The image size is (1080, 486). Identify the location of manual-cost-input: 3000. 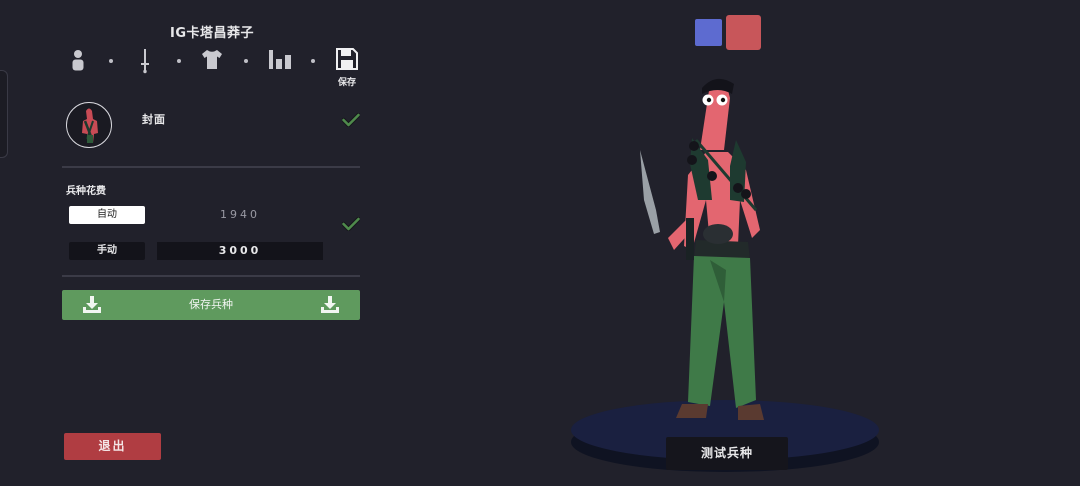
(240, 251).